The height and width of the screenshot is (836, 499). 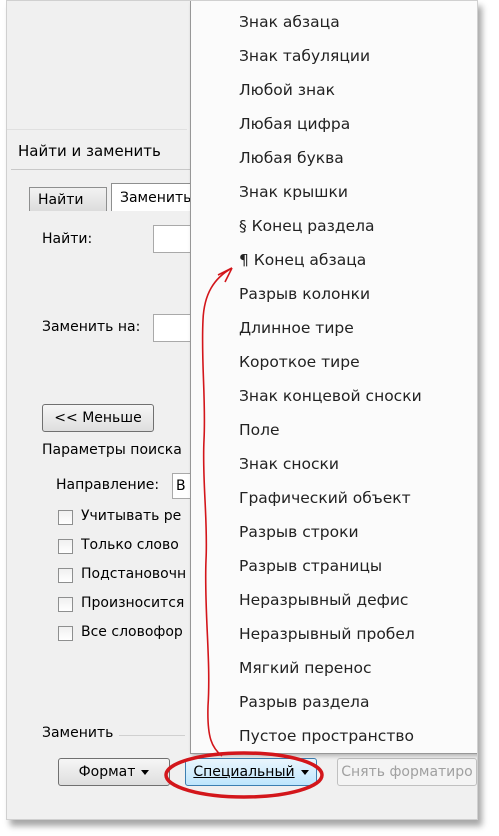 I want to click on menu-item: Неразрывный пробел, so click(x=327, y=634).